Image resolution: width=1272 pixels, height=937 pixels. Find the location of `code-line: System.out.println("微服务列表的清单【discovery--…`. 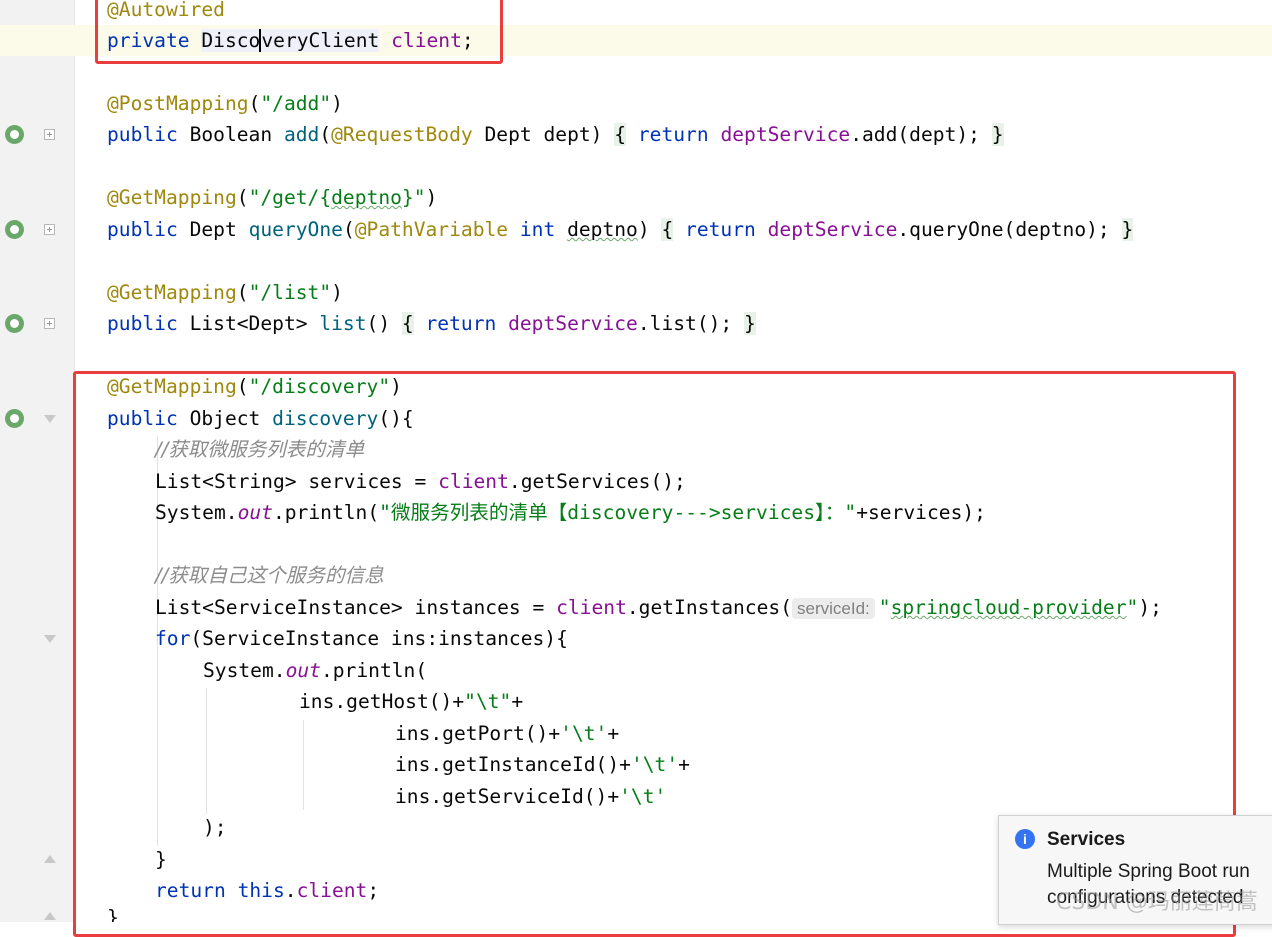

code-line: System.out.println("微服务列表的清单【discovery--… is located at coordinates (570, 512).